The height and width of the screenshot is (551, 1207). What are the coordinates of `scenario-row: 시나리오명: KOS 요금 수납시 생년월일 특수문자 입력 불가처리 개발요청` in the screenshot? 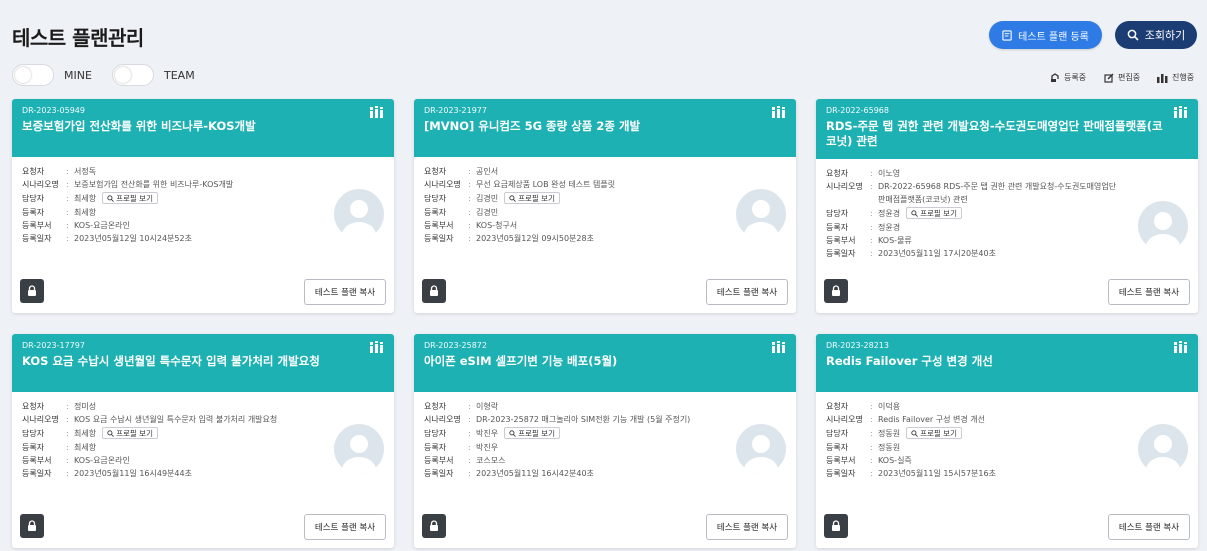 It's located at (203, 419).